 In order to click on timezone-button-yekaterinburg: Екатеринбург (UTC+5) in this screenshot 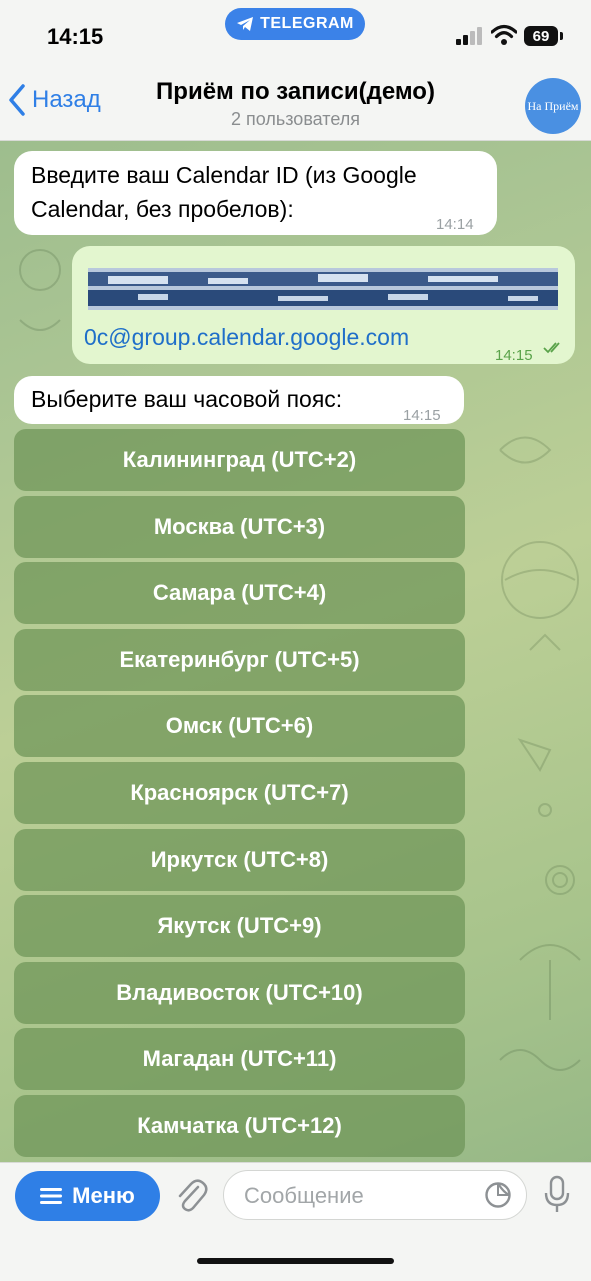, I will do `click(239, 660)`.